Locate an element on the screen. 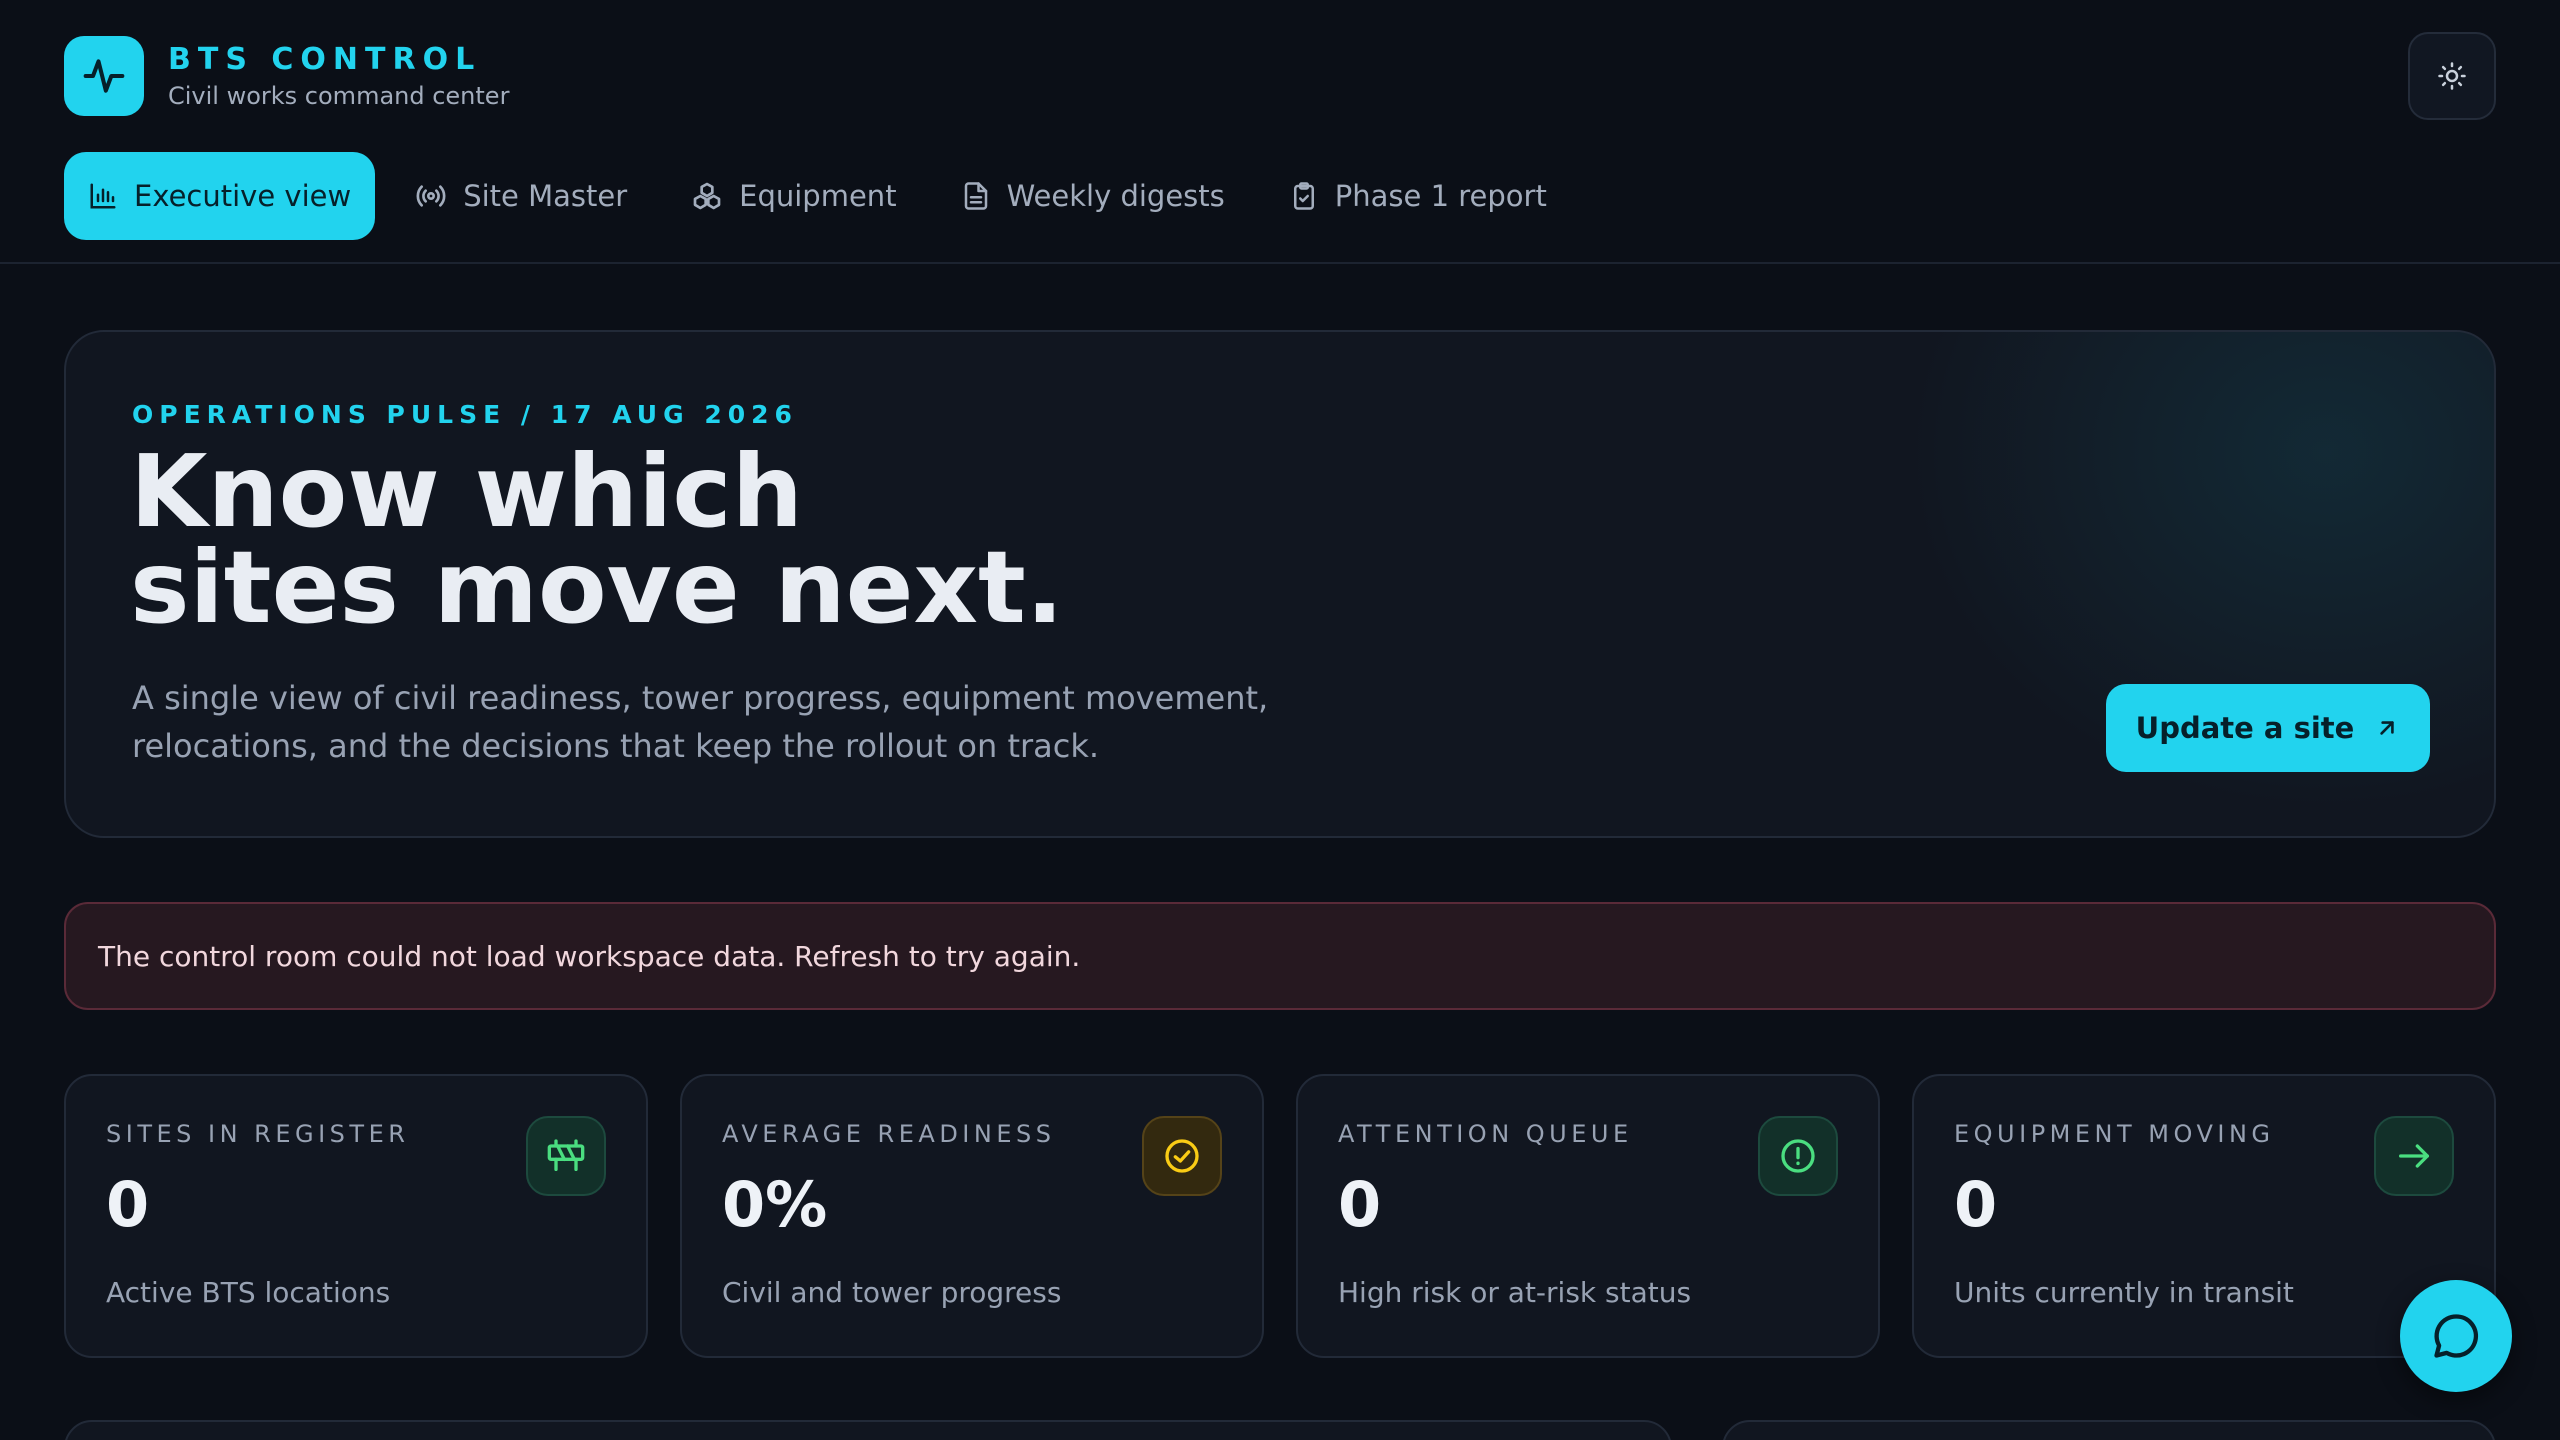  stat-label: ATTENTION QUEUE is located at coordinates (1485, 1134).